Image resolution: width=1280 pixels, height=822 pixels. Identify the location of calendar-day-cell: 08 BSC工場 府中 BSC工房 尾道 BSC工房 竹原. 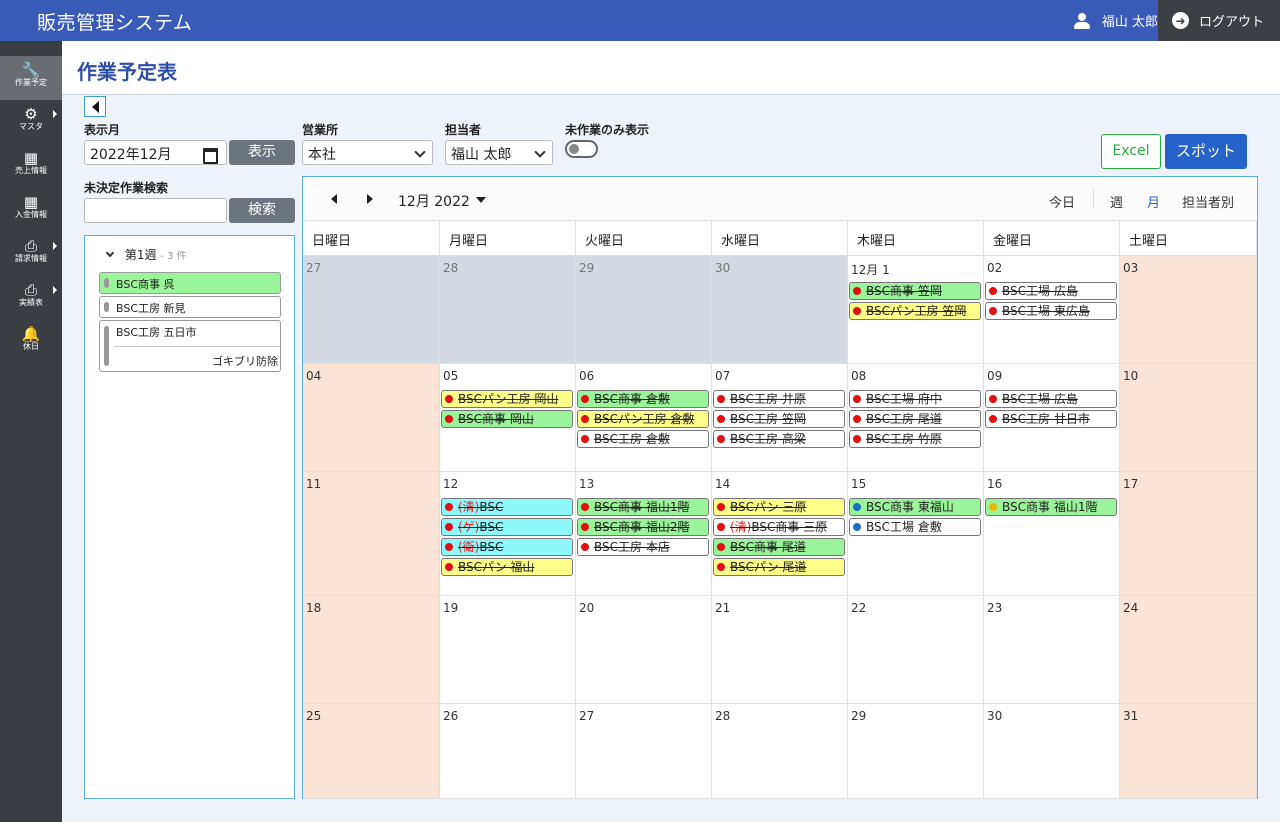
(916, 418).